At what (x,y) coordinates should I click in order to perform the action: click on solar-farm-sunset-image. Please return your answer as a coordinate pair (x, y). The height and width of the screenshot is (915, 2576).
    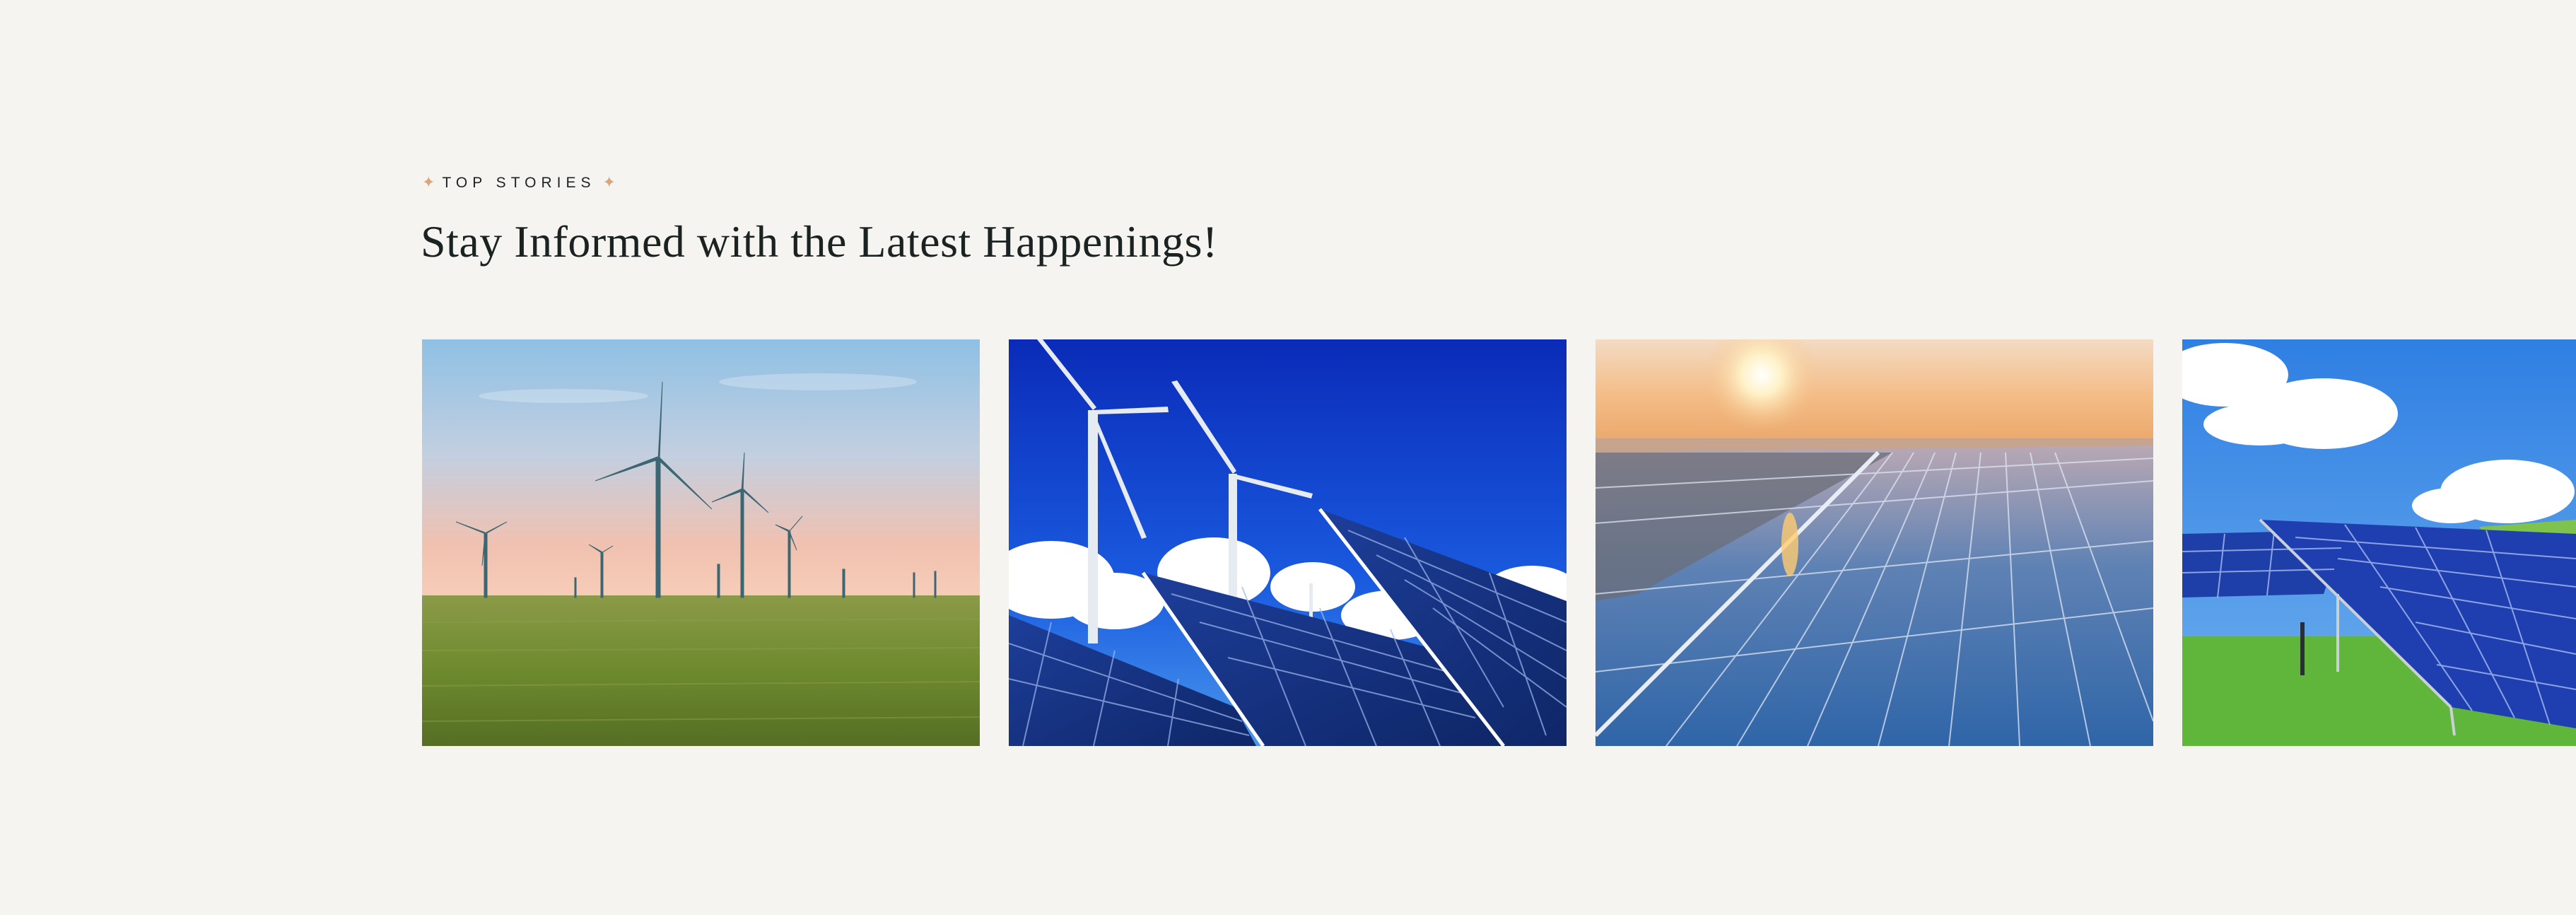
    Looking at the image, I should click on (1874, 543).